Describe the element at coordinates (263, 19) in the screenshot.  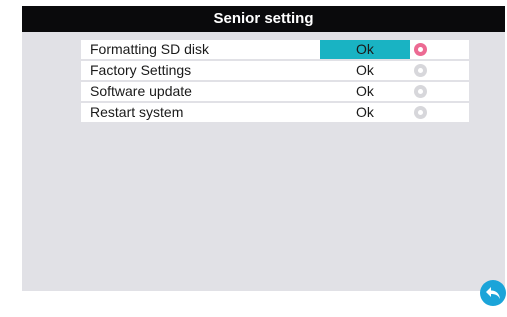
I see `page-title: Senior setting` at that location.